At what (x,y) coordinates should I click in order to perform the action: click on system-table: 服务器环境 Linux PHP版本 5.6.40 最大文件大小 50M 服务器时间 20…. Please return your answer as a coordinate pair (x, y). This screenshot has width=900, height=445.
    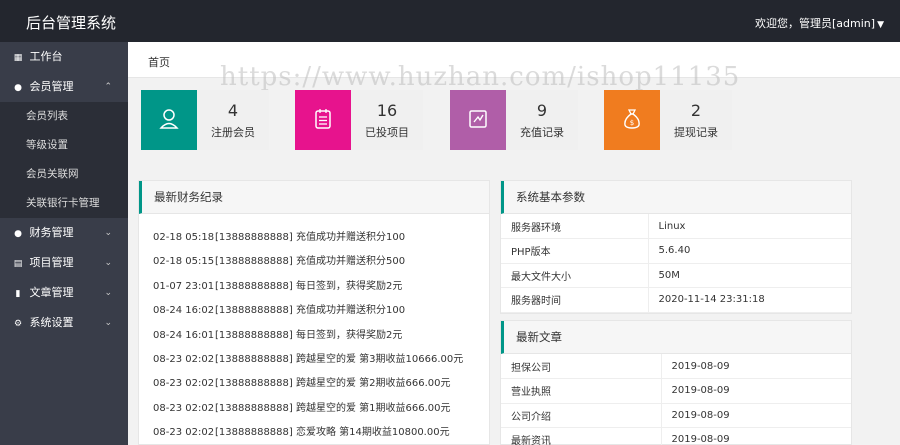
    Looking at the image, I should click on (676, 263).